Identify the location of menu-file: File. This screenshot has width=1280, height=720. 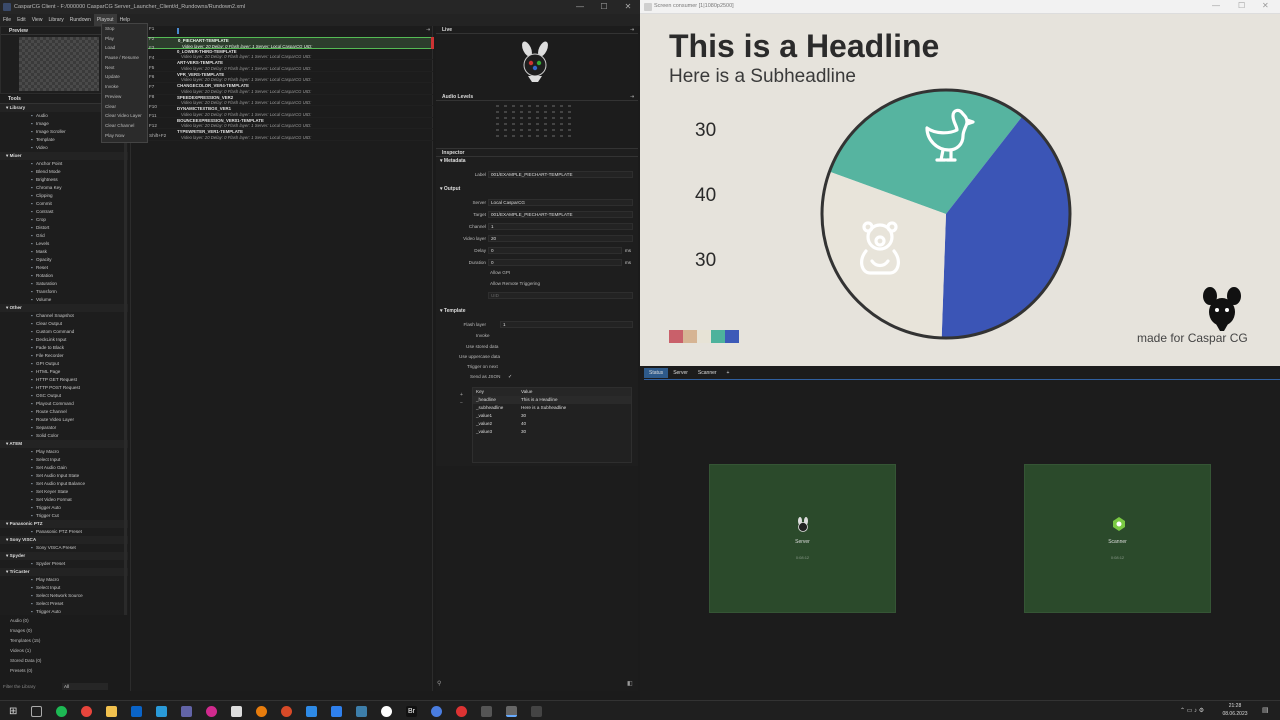
(7, 20).